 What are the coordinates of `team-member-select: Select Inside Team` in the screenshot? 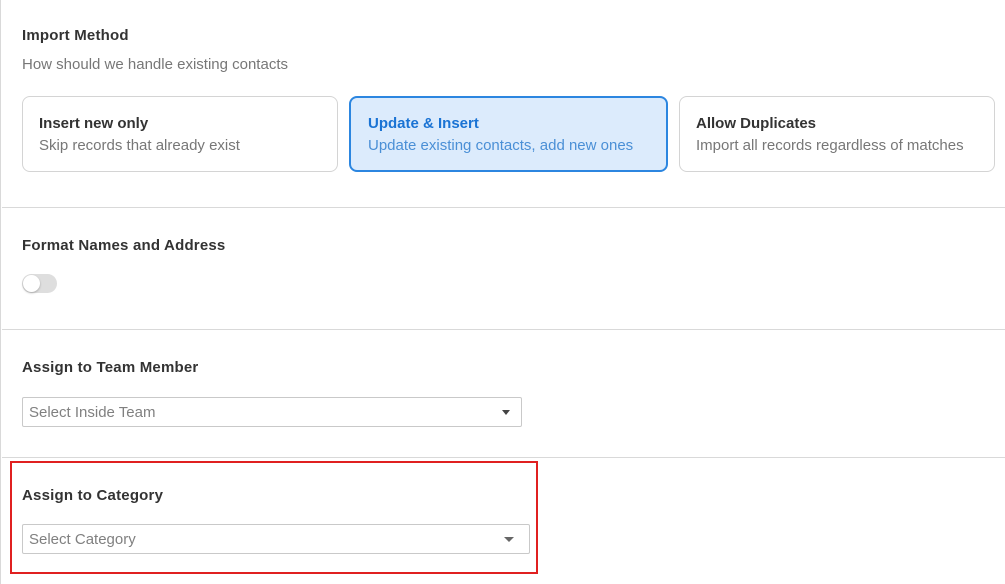 It's located at (272, 412).